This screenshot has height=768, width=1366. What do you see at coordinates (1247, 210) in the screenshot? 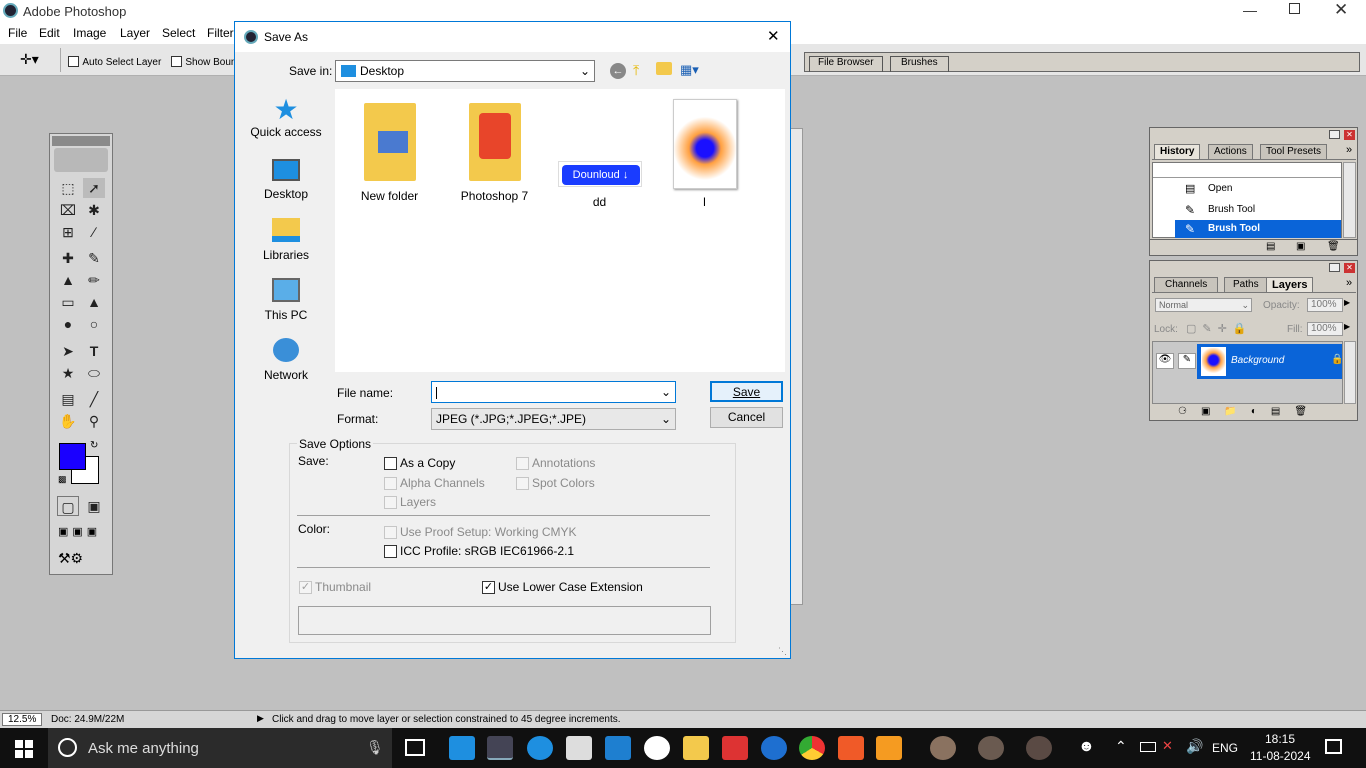
I see `history-row: ✎ Brush Tool` at bounding box center [1247, 210].